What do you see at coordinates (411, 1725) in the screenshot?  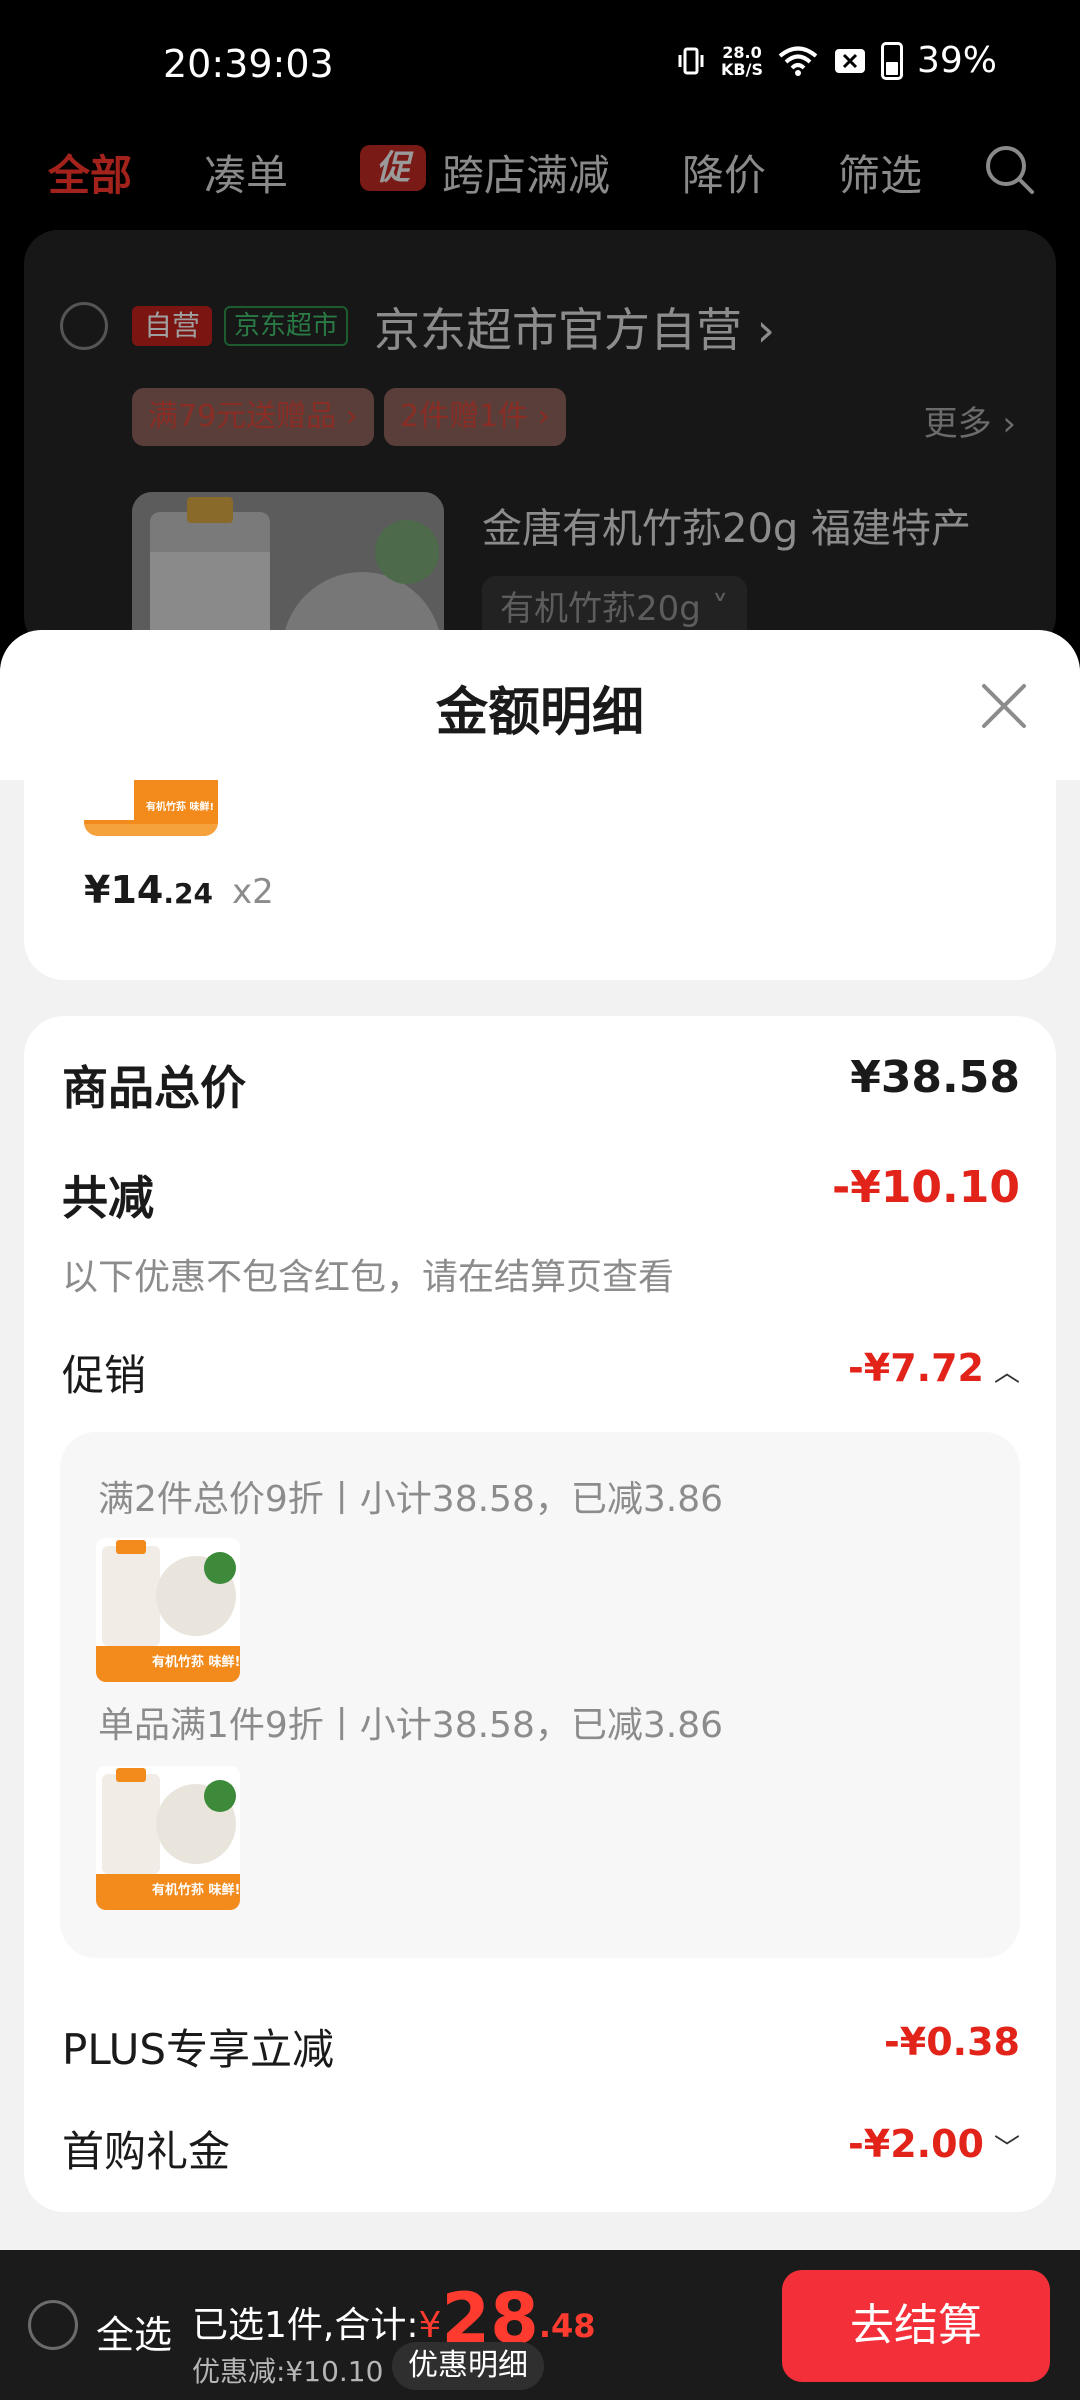 I see `promo-line-2: 单品满1件9折丨小计38.58，已减3.86` at bounding box center [411, 1725].